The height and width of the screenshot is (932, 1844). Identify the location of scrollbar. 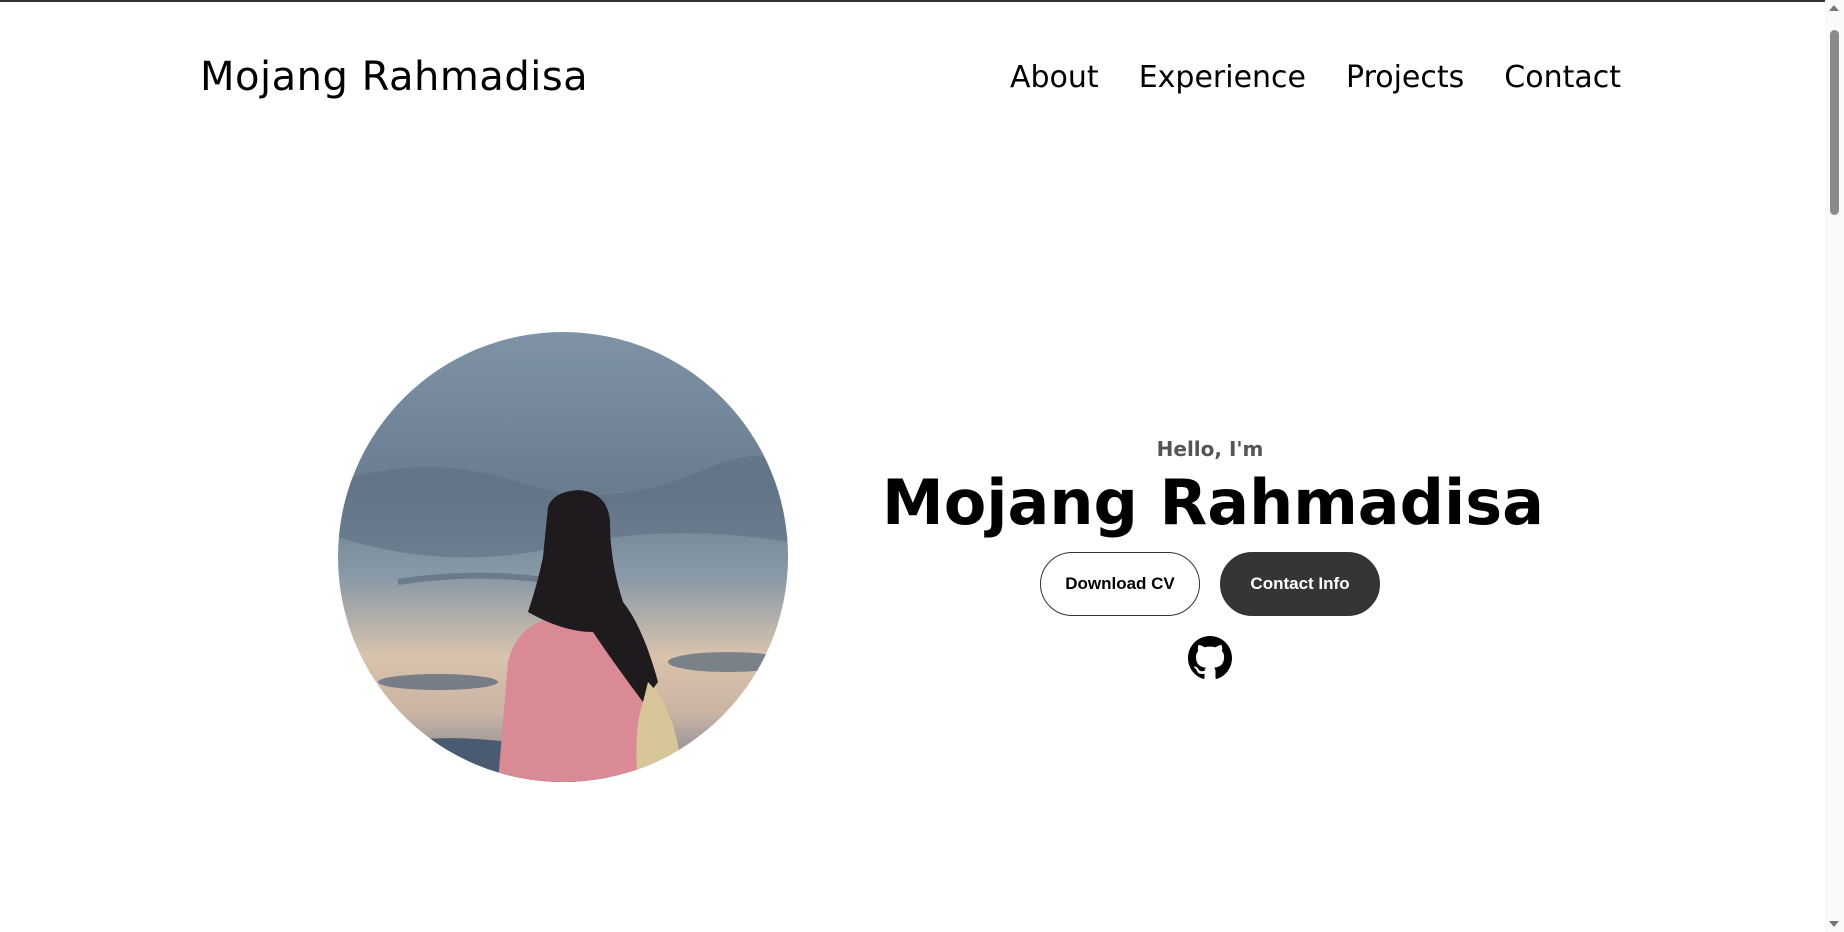
(1834, 466).